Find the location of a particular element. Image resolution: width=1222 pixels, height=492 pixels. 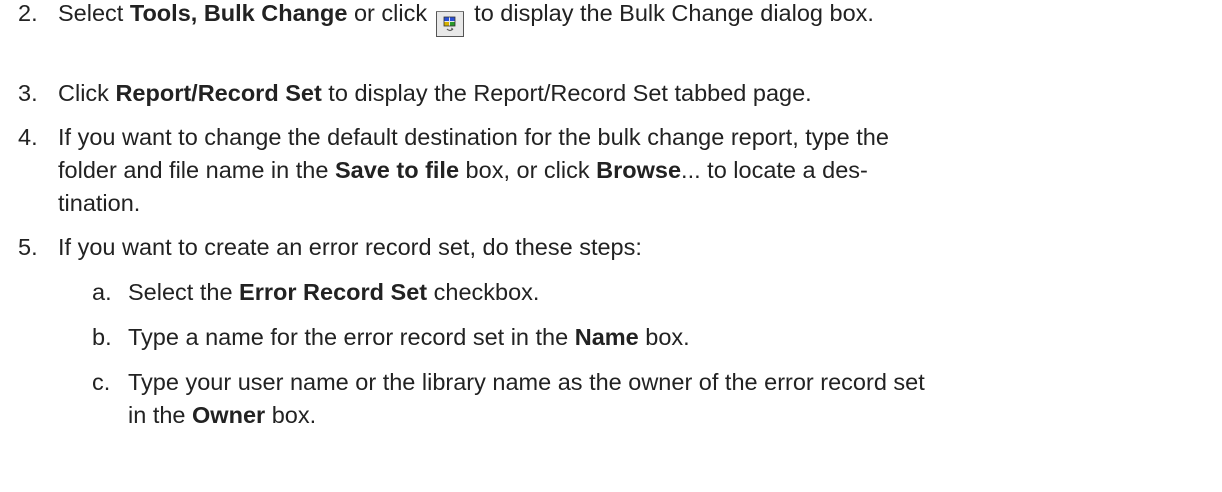

tab-name: Report/Record Set is located at coordinates (218, 93).